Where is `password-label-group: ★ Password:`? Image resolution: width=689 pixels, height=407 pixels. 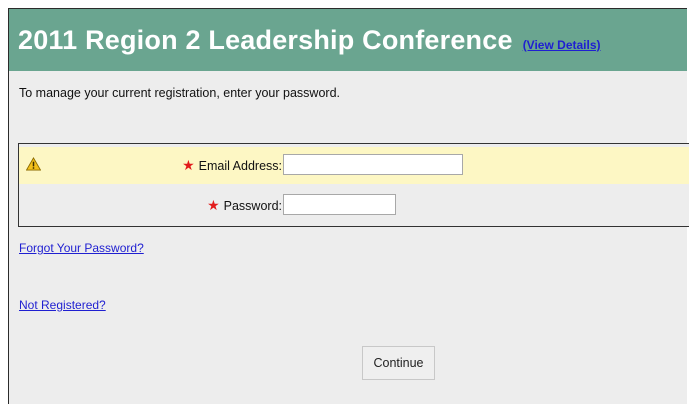 password-label-group: ★ Password: is located at coordinates (242, 205).